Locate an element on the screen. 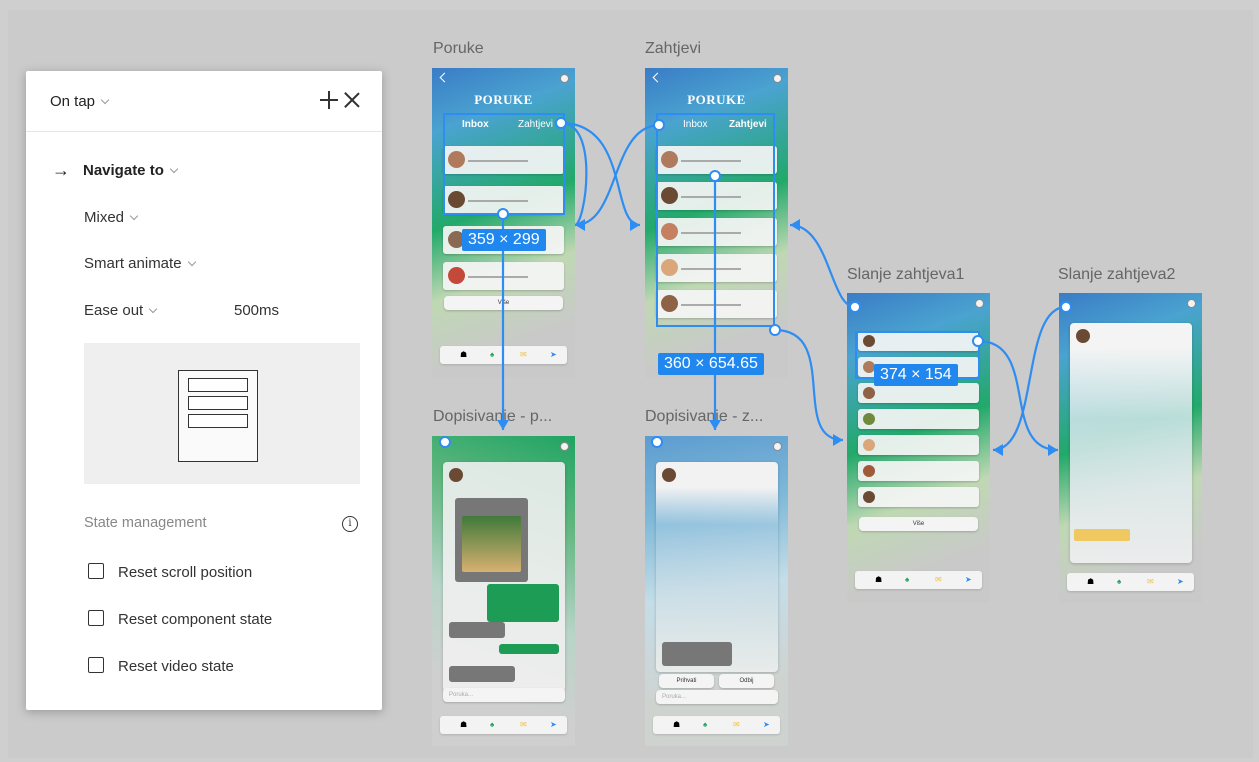 This screenshot has height=762, width=1259. trigger-dropdown: On tap is located at coordinates (80, 101).